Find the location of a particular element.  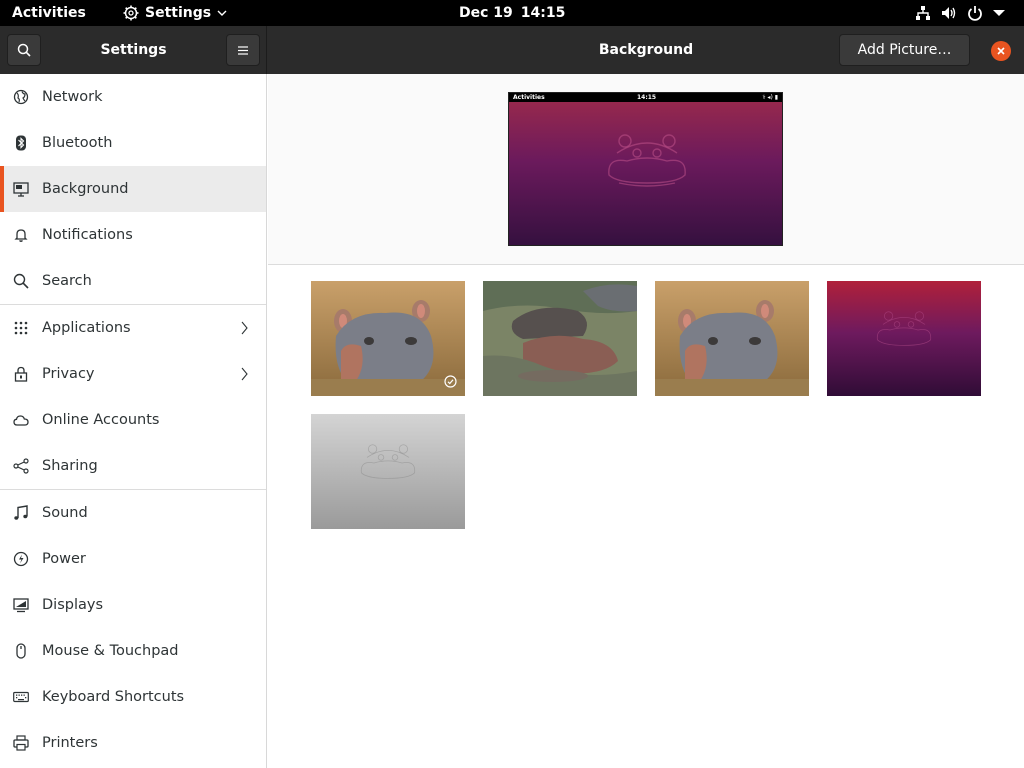

share-icon is located at coordinates (21, 466).